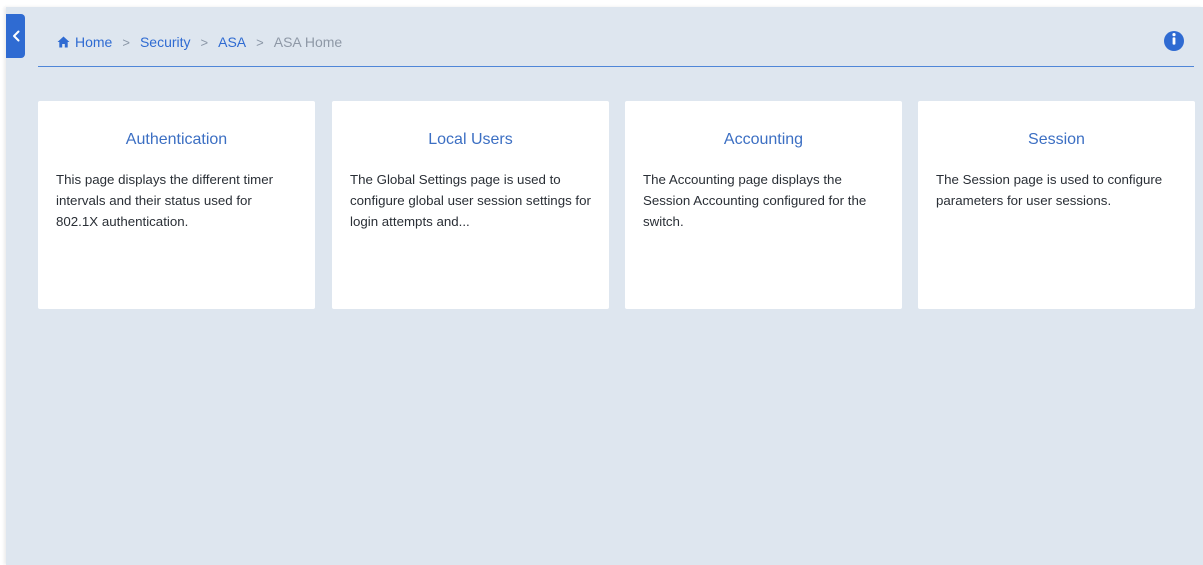 The width and height of the screenshot is (1203, 565). I want to click on breadcrumb-asa: ASA, so click(232, 42).